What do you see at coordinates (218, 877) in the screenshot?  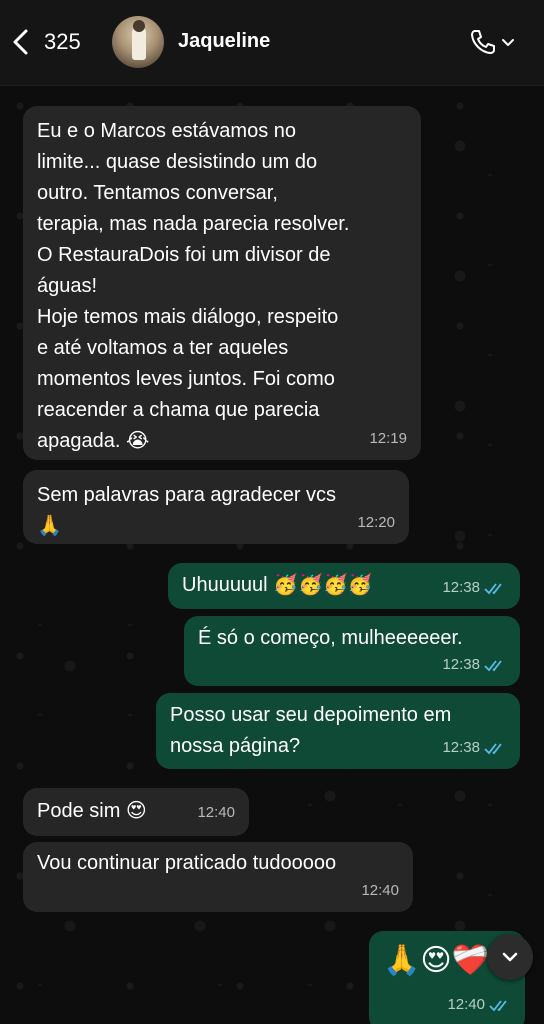 I see `message-incoming: Vou continuar praticado tudooooo 12:40` at bounding box center [218, 877].